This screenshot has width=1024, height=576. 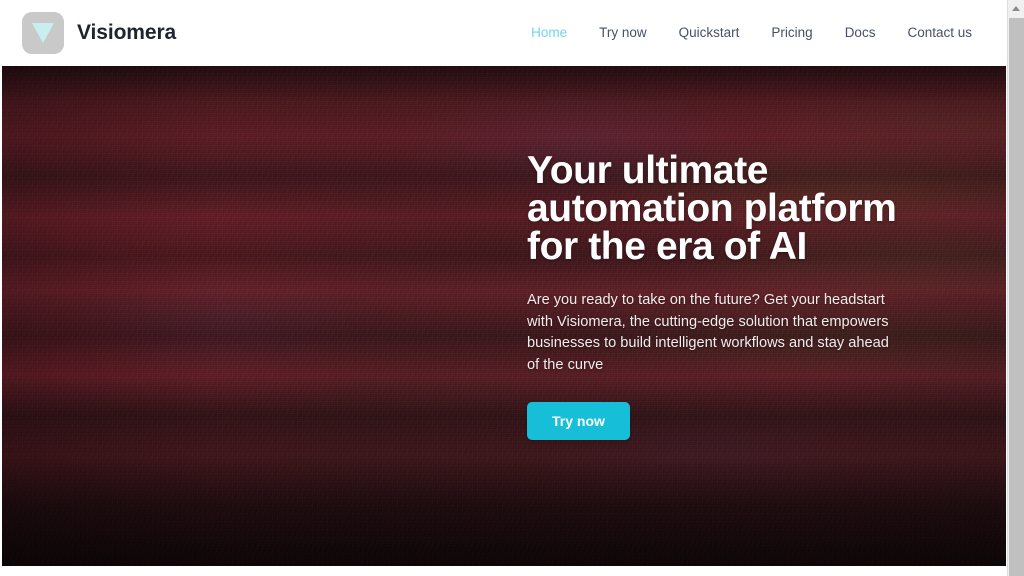 What do you see at coordinates (127, 32) in the screenshot?
I see `brand-name: Visiomera` at bounding box center [127, 32].